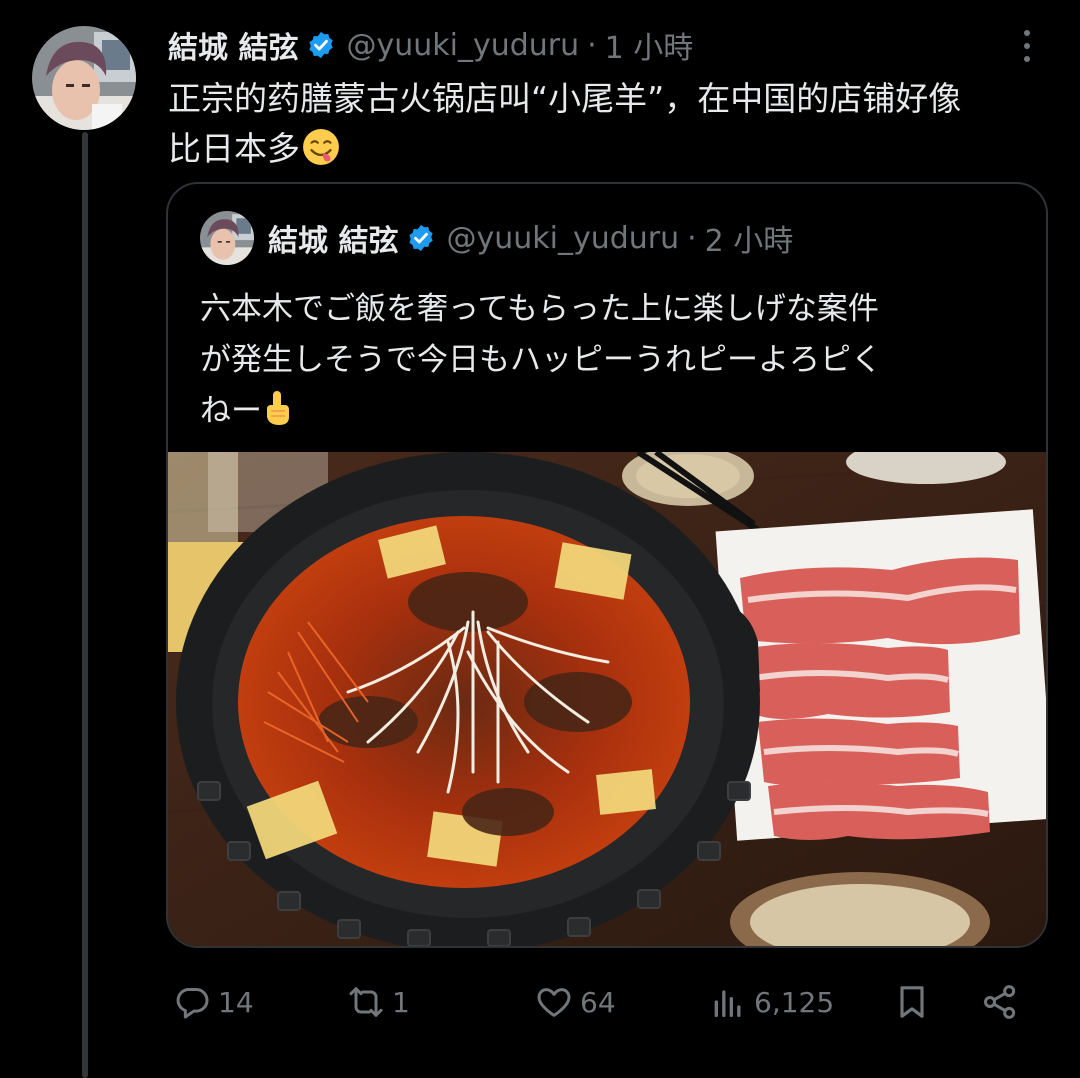  I want to click on post-text: 正宗的药膳蒙古火锅店叫“小尾羊”，在中国的店铺好像 比日本多, so click(608, 124).